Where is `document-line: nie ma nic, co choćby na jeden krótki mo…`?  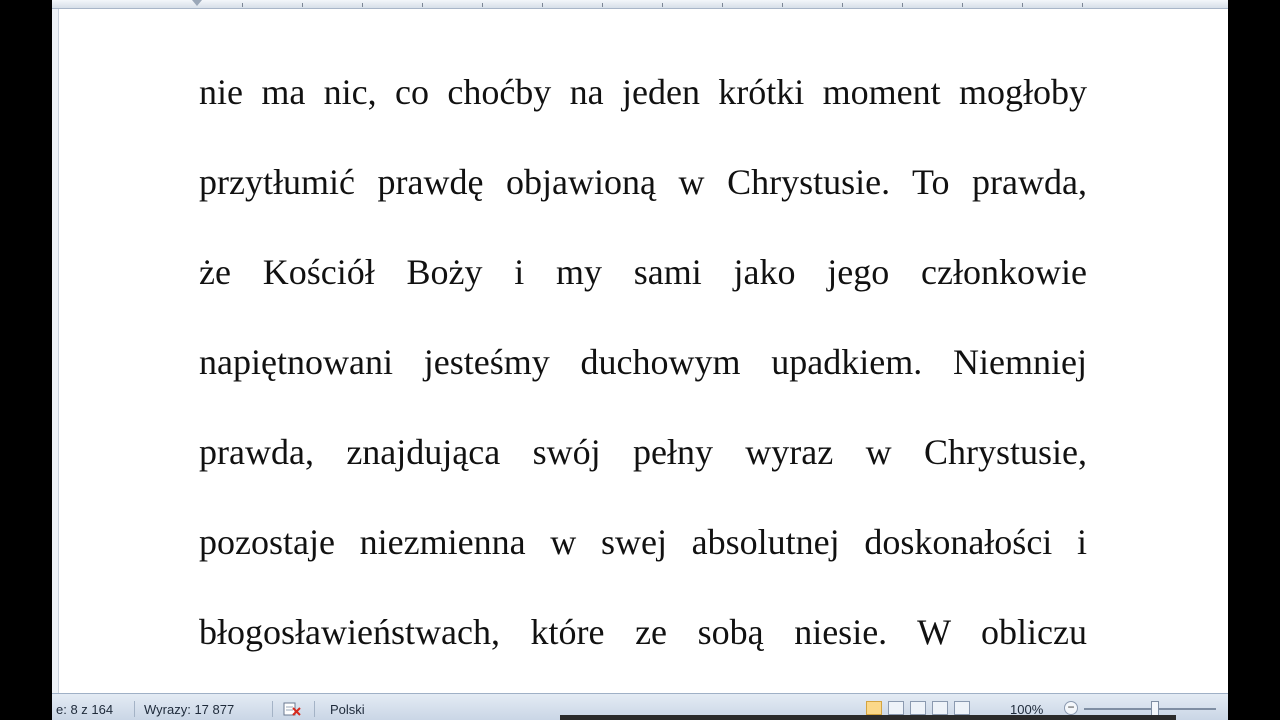
document-line: nie ma nic, co choćby na jeden krótki mo… is located at coordinates (643, 92).